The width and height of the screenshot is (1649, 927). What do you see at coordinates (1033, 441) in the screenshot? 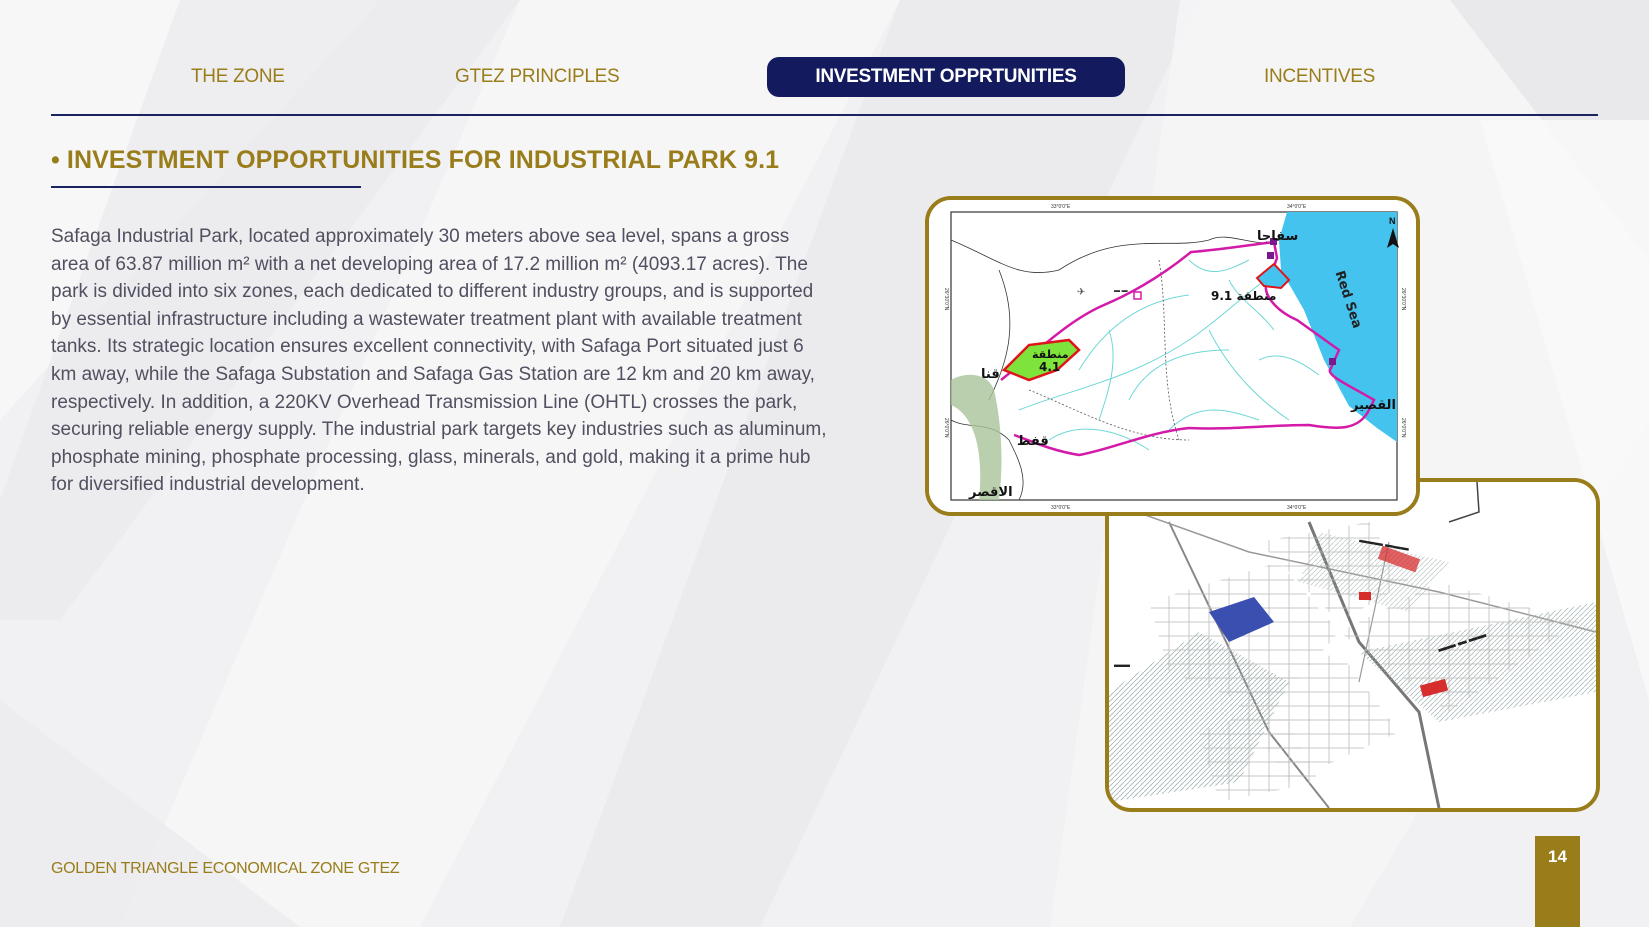
I see `map-label-qift: قفط` at bounding box center [1033, 441].